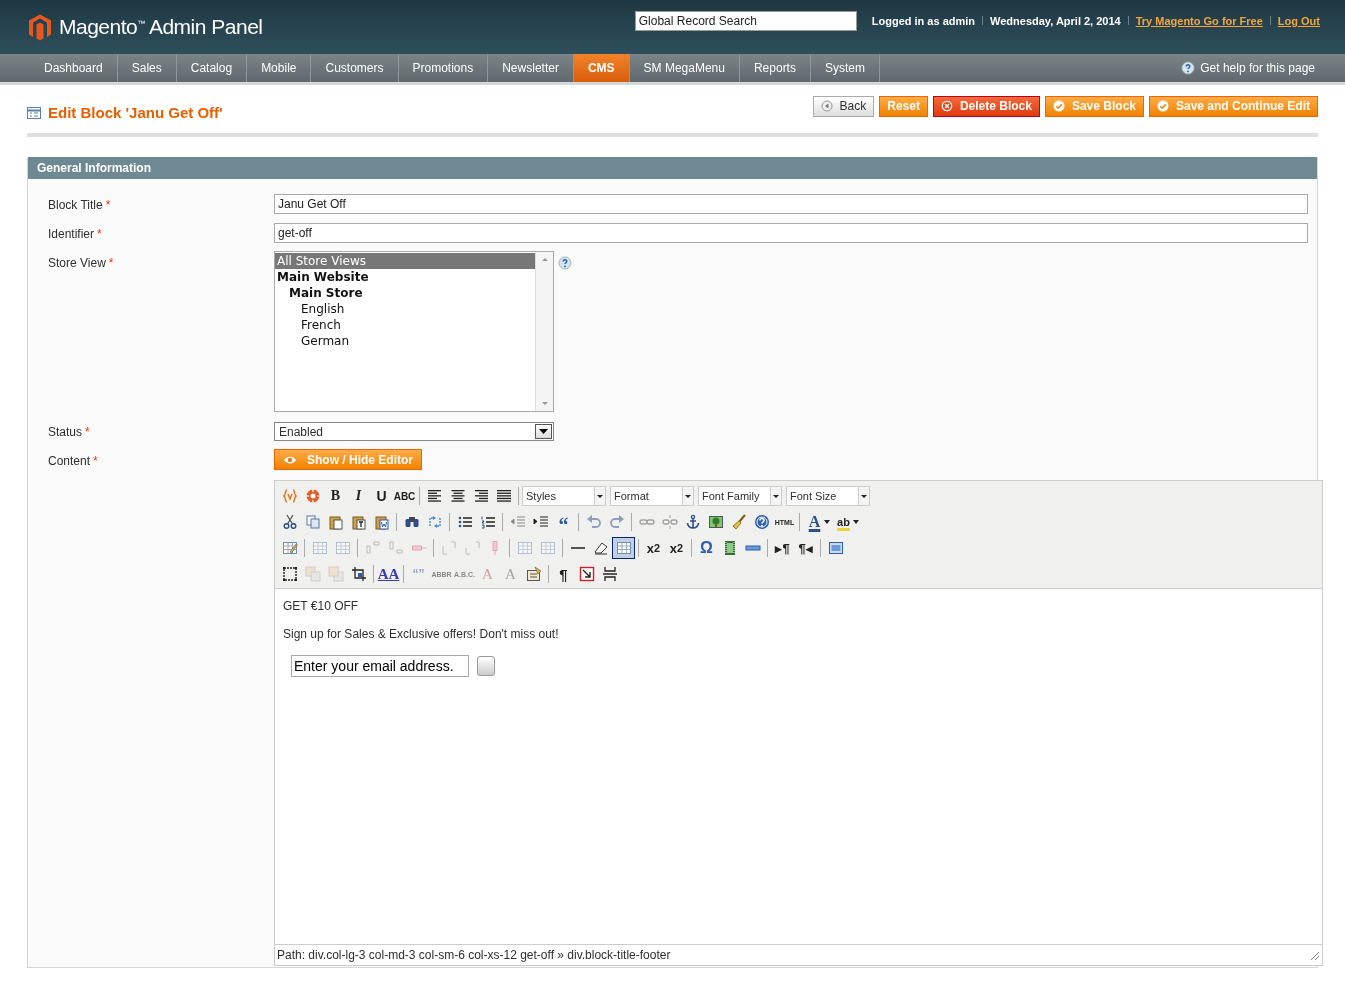 The height and width of the screenshot is (996, 1345). I want to click on broken-link-icon, so click(669, 522).